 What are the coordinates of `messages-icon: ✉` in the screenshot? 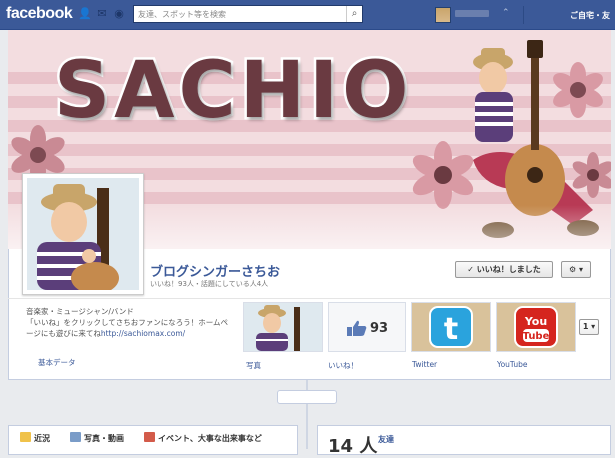 It's located at (102, 14).